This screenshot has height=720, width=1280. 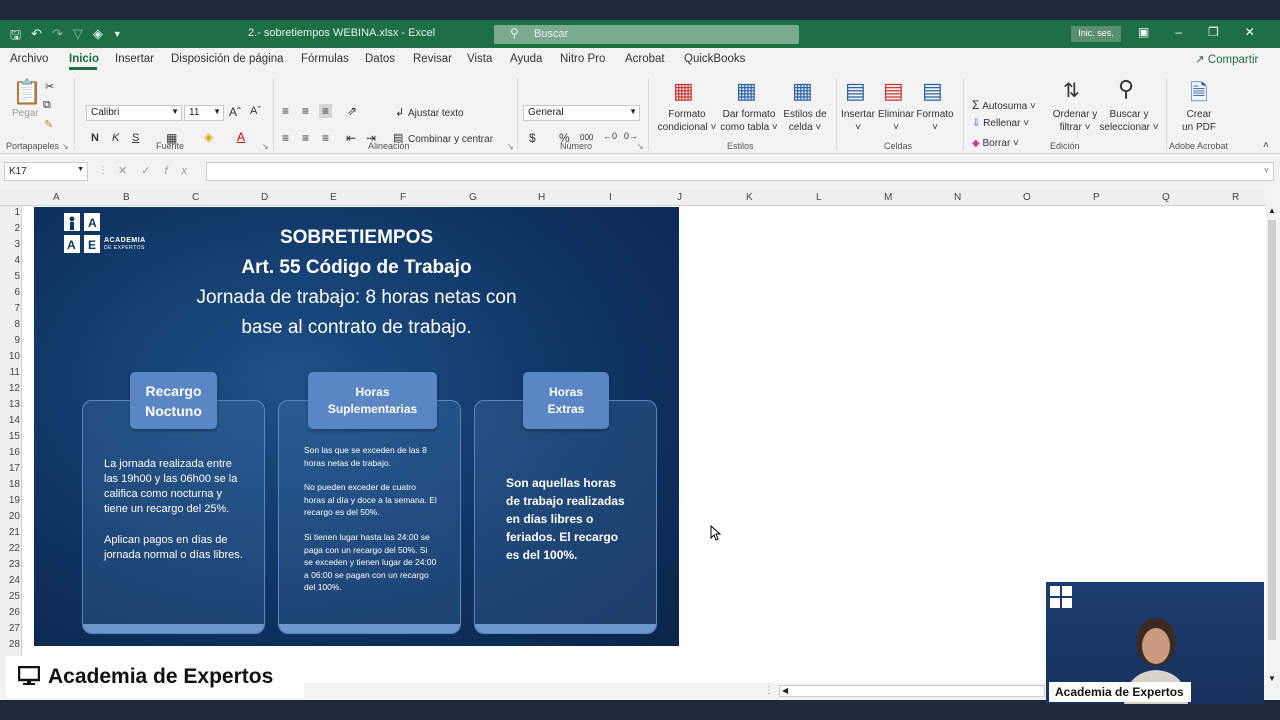 I want to click on autosum-button: Σ Autosuma ˅, so click(x=1004, y=105).